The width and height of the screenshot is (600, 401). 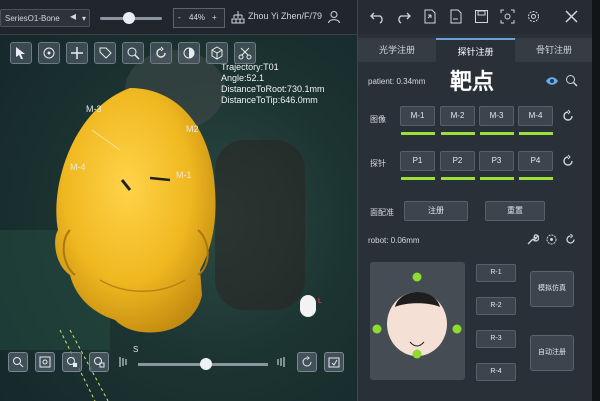 I want to click on zoom-icon, so click(x=133, y=53).